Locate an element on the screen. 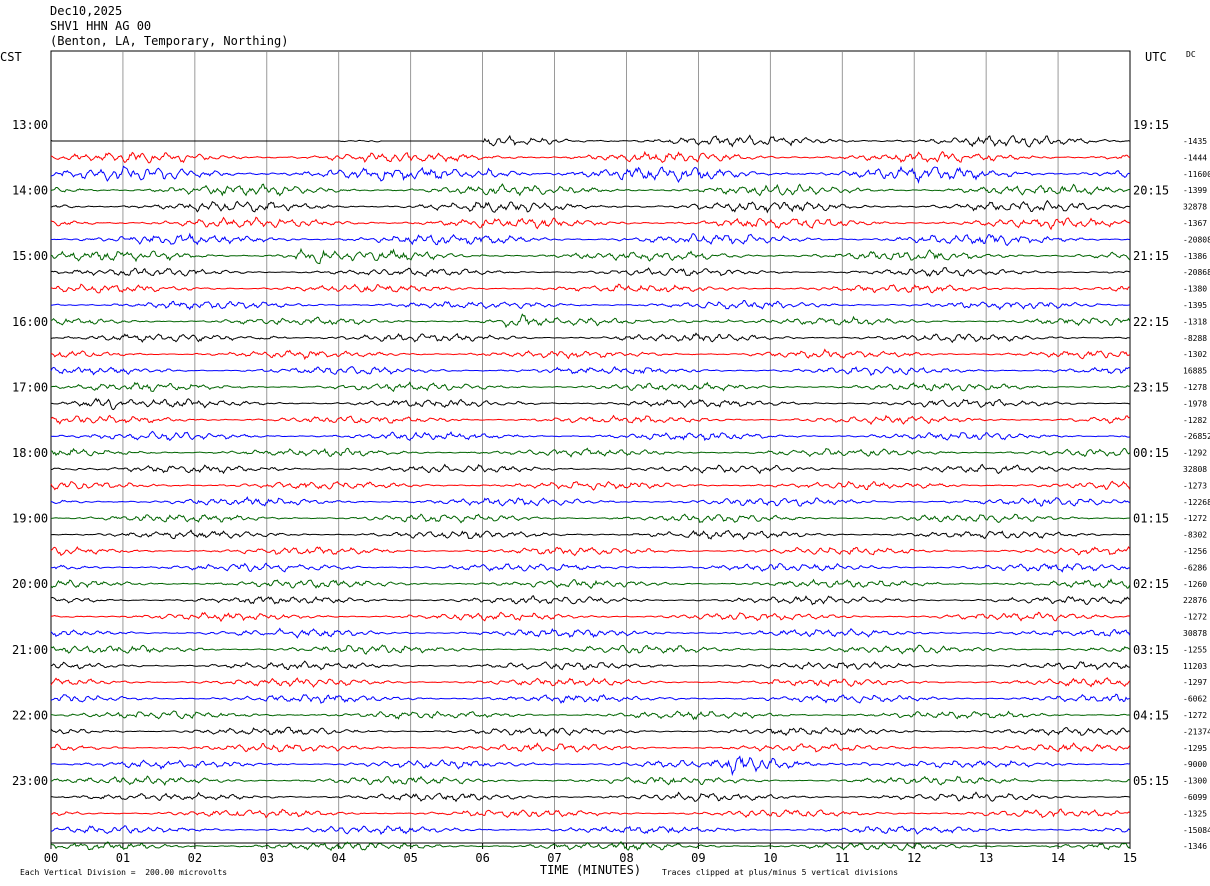 This screenshot has height=886, width=1210. x-tick-label: 09 is located at coordinates (698, 858).